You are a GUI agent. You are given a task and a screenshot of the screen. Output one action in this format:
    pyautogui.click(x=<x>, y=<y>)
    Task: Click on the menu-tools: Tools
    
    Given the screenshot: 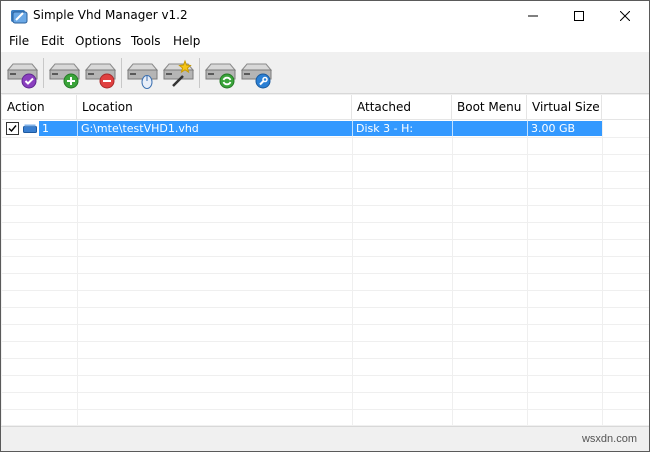 What is the action you would take?
    pyautogui.click(x=146, y=41)
    